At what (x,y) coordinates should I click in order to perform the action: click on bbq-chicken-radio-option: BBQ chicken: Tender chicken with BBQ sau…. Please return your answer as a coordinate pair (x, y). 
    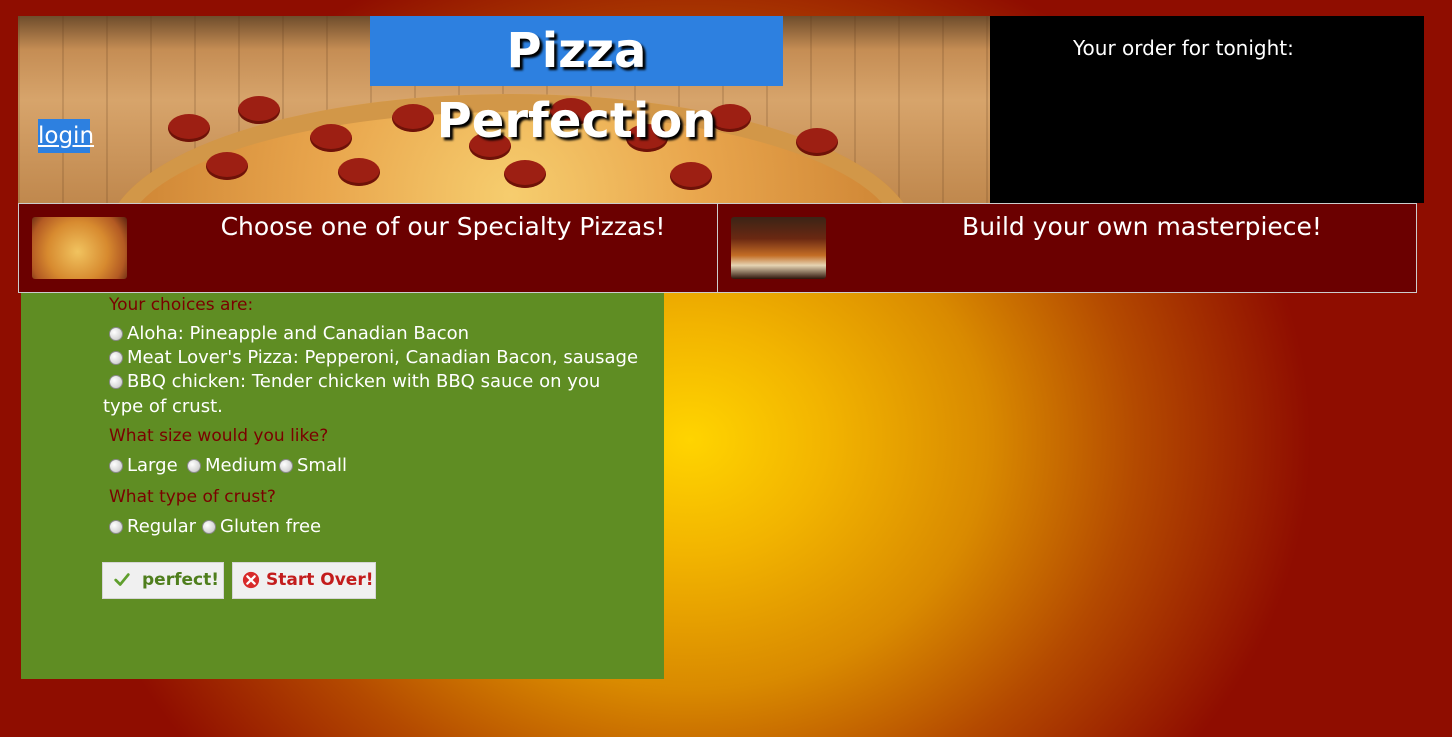
    Looking at the image, I should click on (354, 381).